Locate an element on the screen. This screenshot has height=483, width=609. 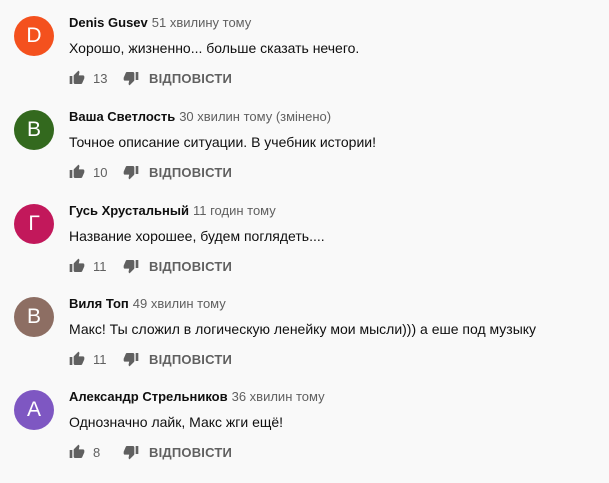
like-count: 10 is located at coordinates (100, 172).